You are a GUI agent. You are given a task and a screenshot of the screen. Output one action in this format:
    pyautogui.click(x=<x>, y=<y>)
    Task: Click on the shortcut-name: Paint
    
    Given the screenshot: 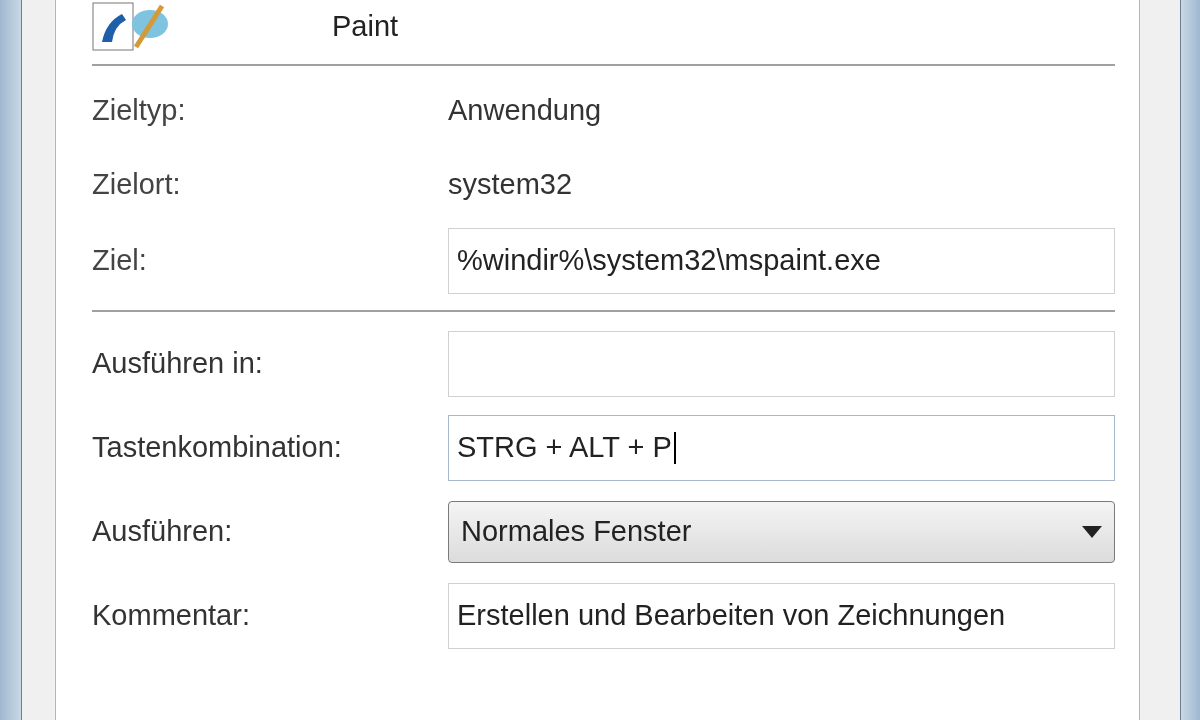 What is the action you would take?
    pyautogui.click(x=365, y=26)
    